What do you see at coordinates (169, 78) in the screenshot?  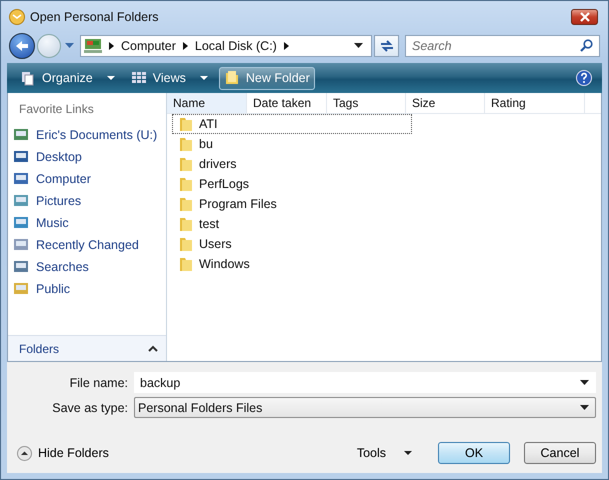 I see `toolbar-menu: Views` at bounding box center [169, 78].